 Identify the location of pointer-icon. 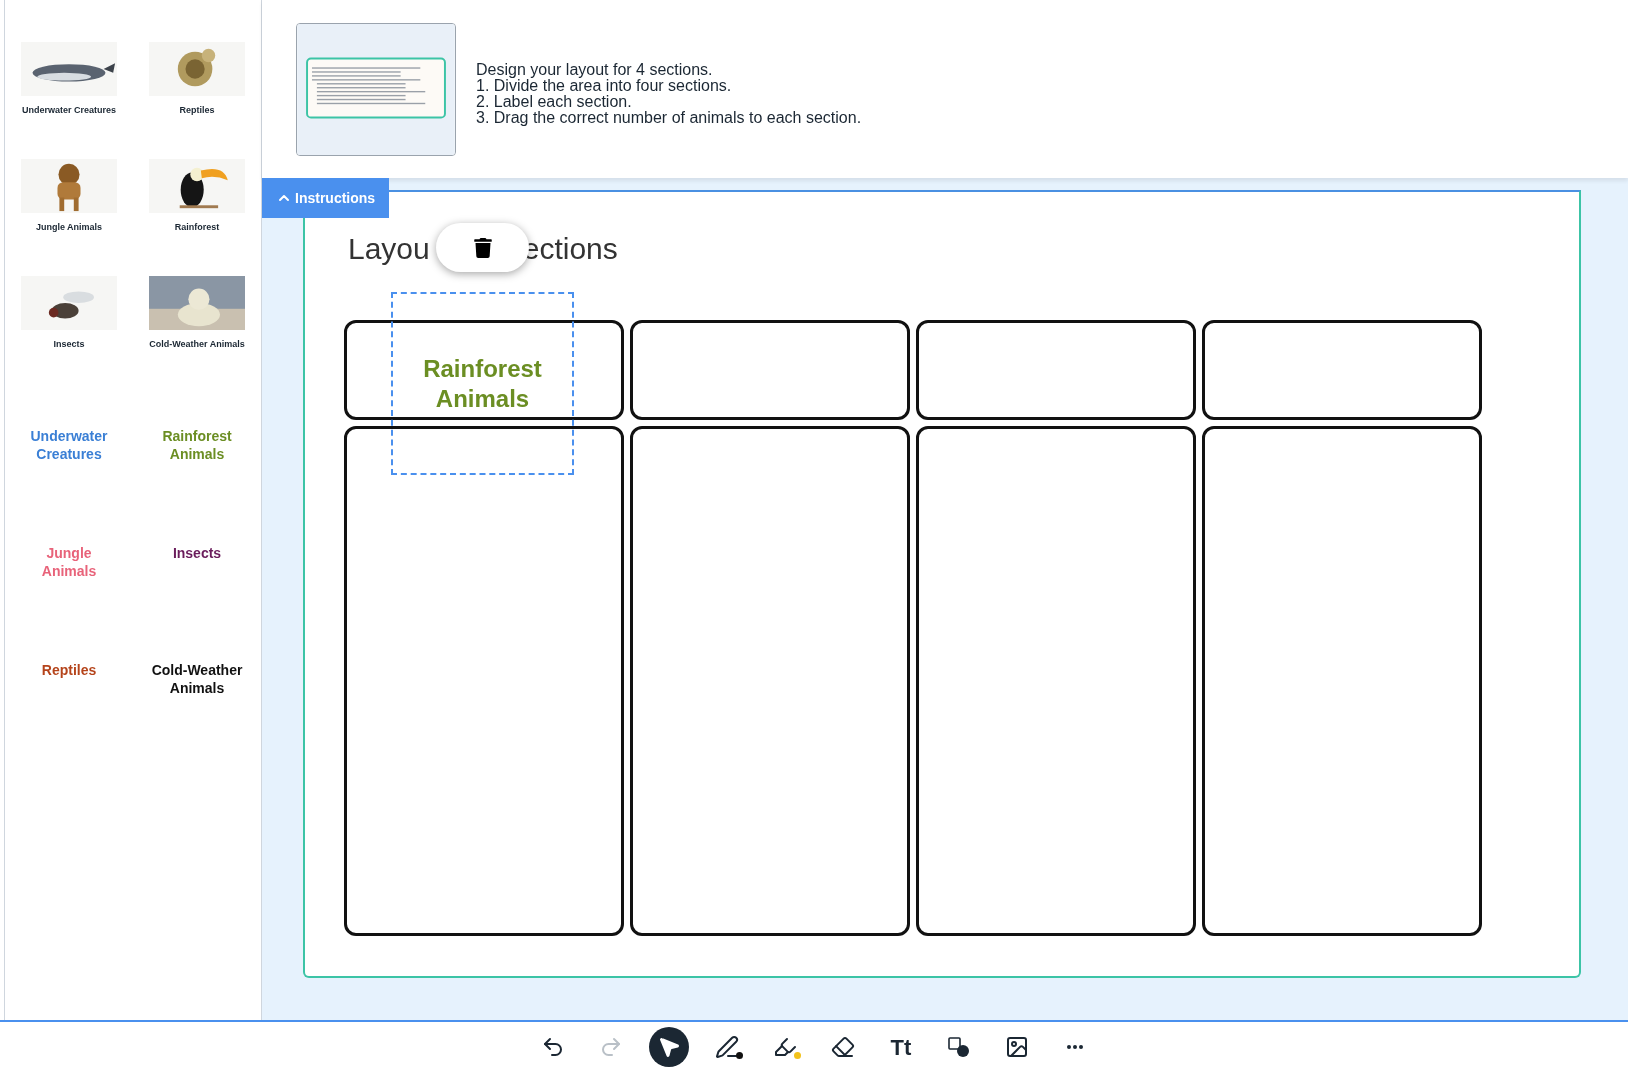
(669, 1047).